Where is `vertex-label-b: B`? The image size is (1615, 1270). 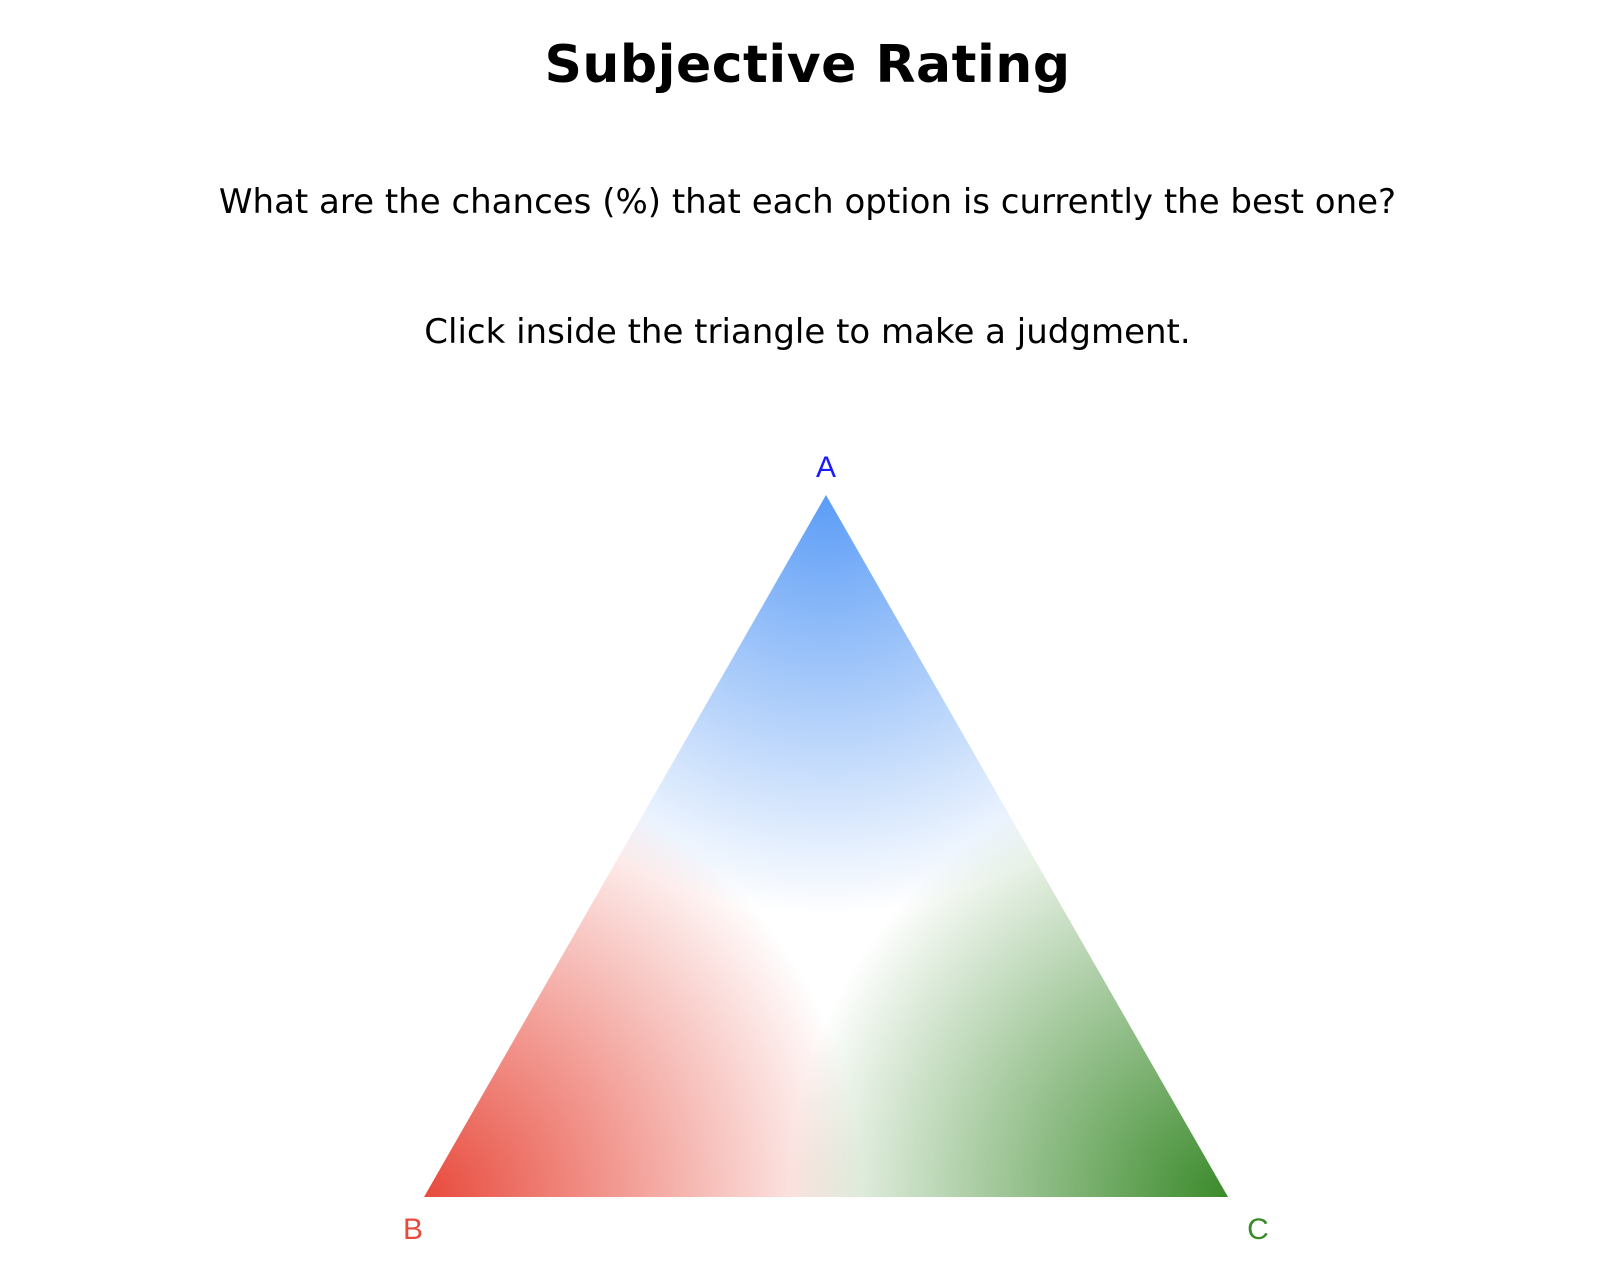
vertex-label-b: B is located at coordinates (413, 1229).